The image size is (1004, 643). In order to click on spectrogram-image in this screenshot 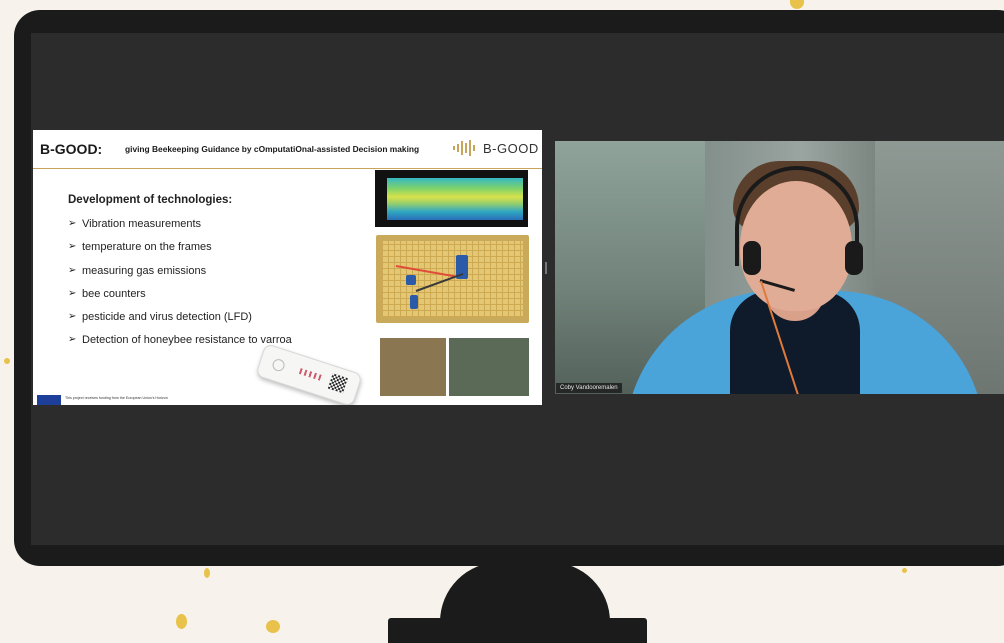, I will do `click(451, 198)`.